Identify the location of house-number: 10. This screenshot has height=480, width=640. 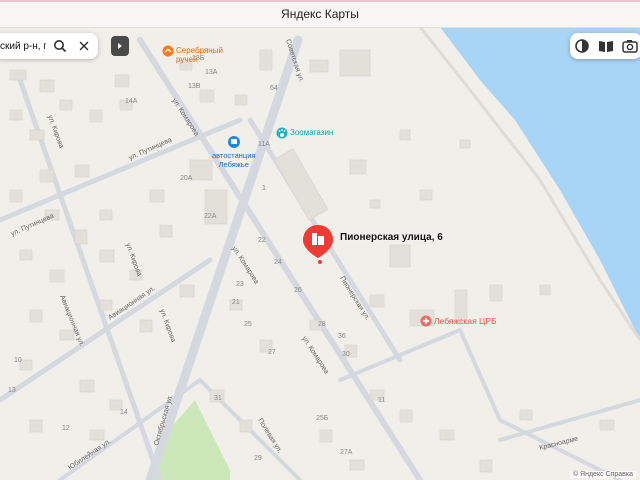
(18, 360).